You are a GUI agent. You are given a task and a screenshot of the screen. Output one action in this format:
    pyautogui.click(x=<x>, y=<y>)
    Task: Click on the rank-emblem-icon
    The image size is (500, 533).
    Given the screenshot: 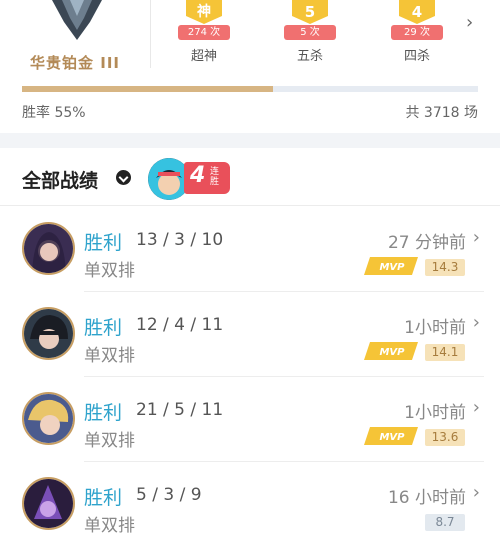 What is the action you would take?
    pyautogui.click(x=77, y=20)
    